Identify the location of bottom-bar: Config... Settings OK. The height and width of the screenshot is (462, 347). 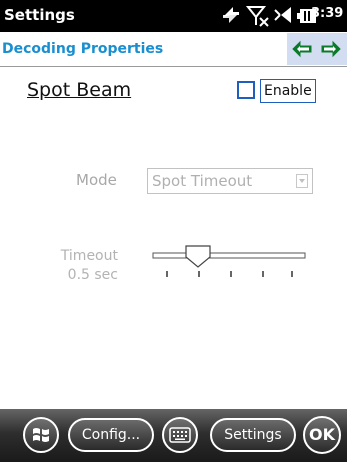
(173, 435).